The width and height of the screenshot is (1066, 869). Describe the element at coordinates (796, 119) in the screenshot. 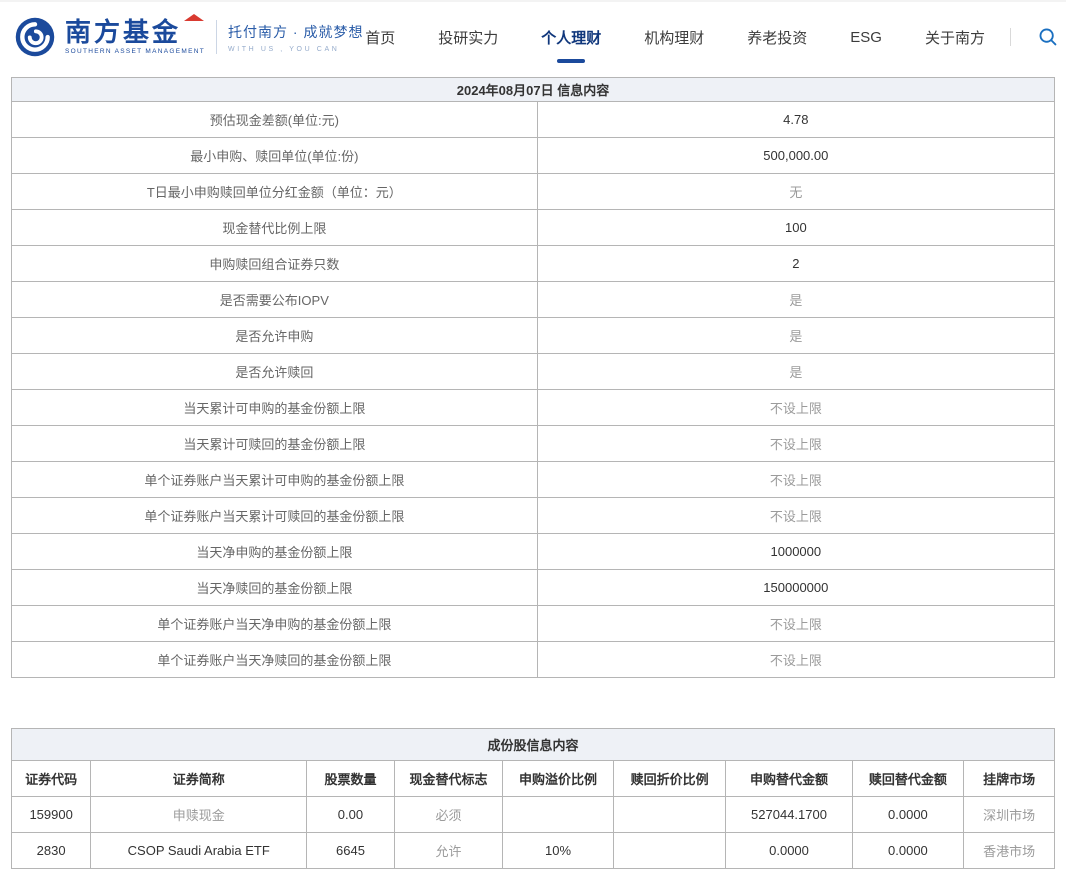

I see `info-row-value: 4.78` at that location.